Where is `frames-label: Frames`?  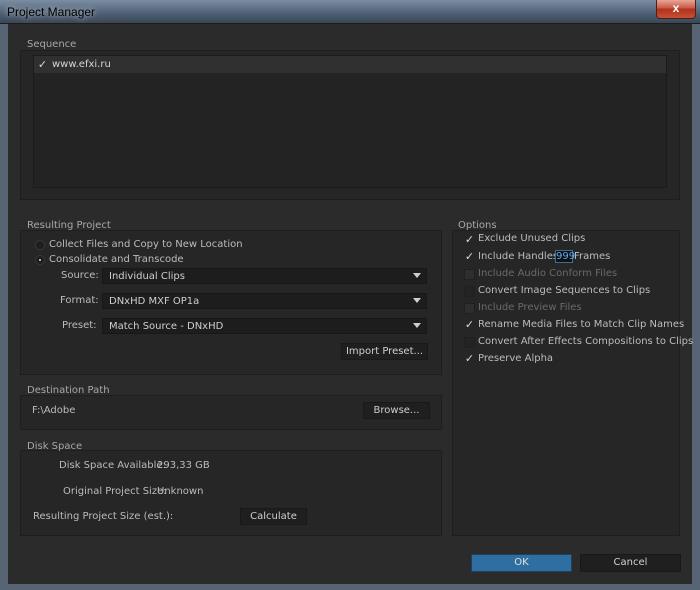
frames-label: Frames is located at coordinates (592, 256).